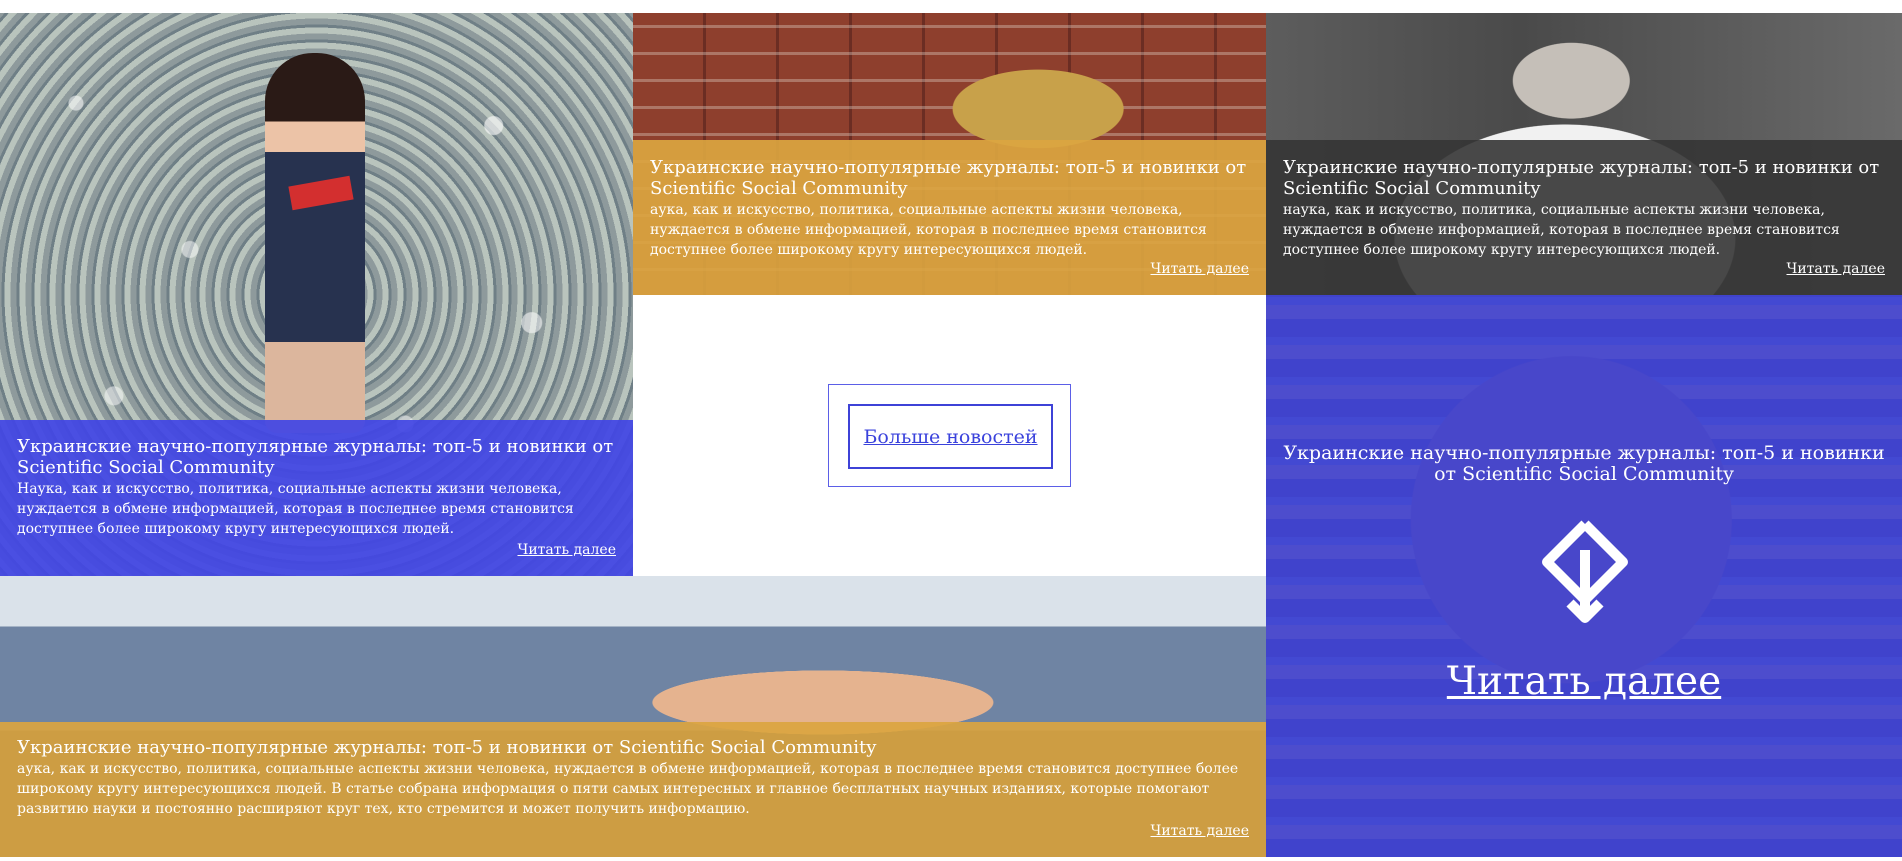 This screenshot has width=1902, height=861. Describe the element at coordinates (315, 243) in the screenshot. I see `reading-woman-image` at that location.